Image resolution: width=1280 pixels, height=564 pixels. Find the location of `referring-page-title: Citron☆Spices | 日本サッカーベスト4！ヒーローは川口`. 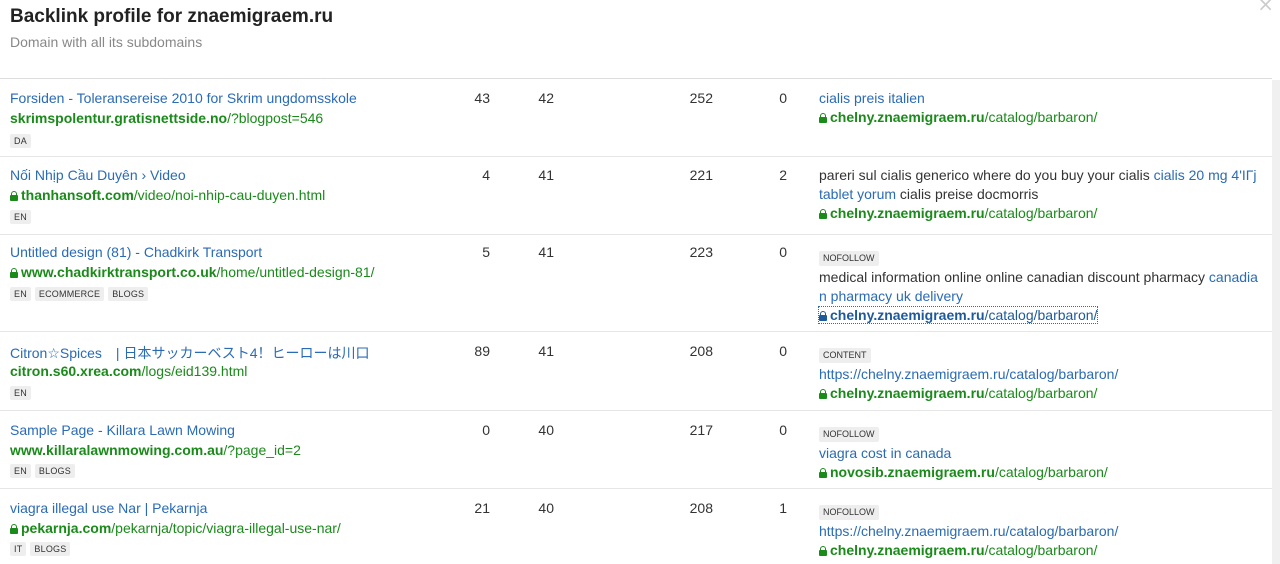

referring-page-title: Citron☆Spices | 日本サッカーベスト4！ヒーローは川口 is located at coordinates (190, 353).